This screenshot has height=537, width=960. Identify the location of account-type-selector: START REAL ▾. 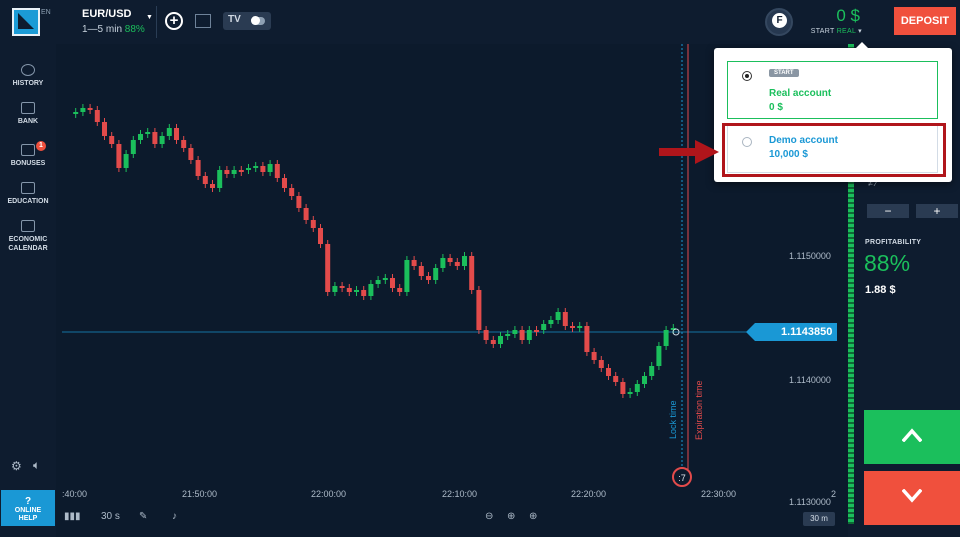
(831, 31).